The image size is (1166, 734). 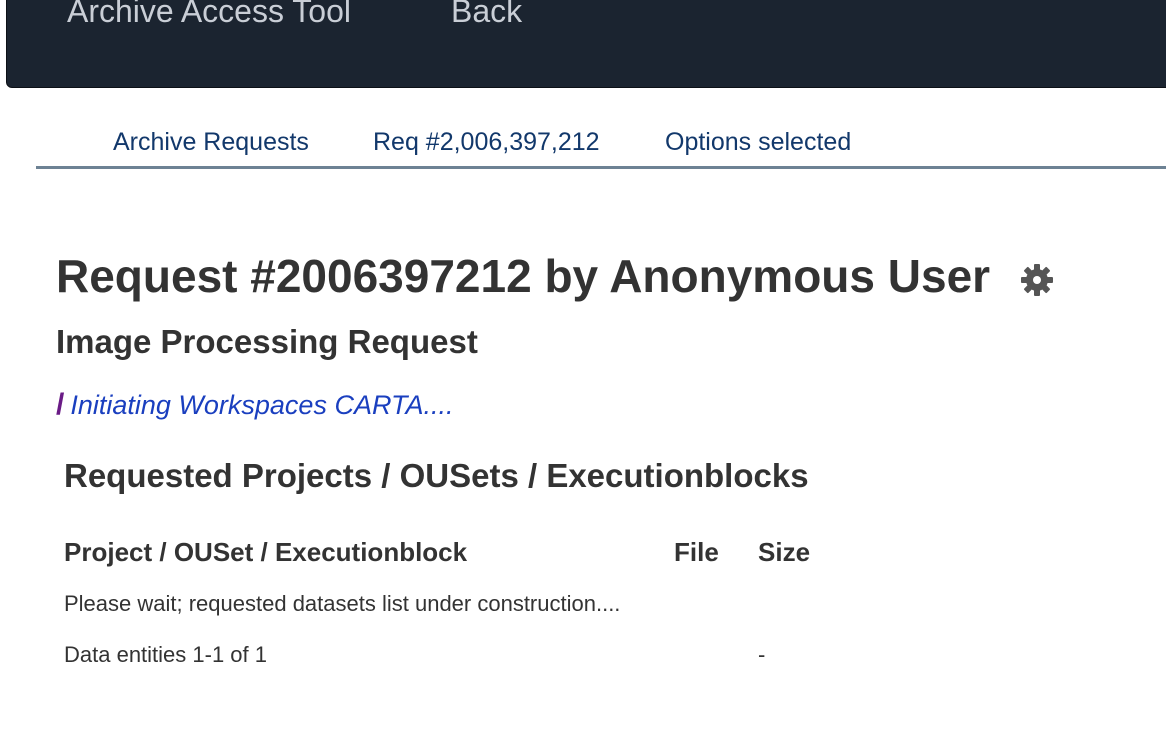 I want to click on gear-icon, so click(x=1037, y=280).